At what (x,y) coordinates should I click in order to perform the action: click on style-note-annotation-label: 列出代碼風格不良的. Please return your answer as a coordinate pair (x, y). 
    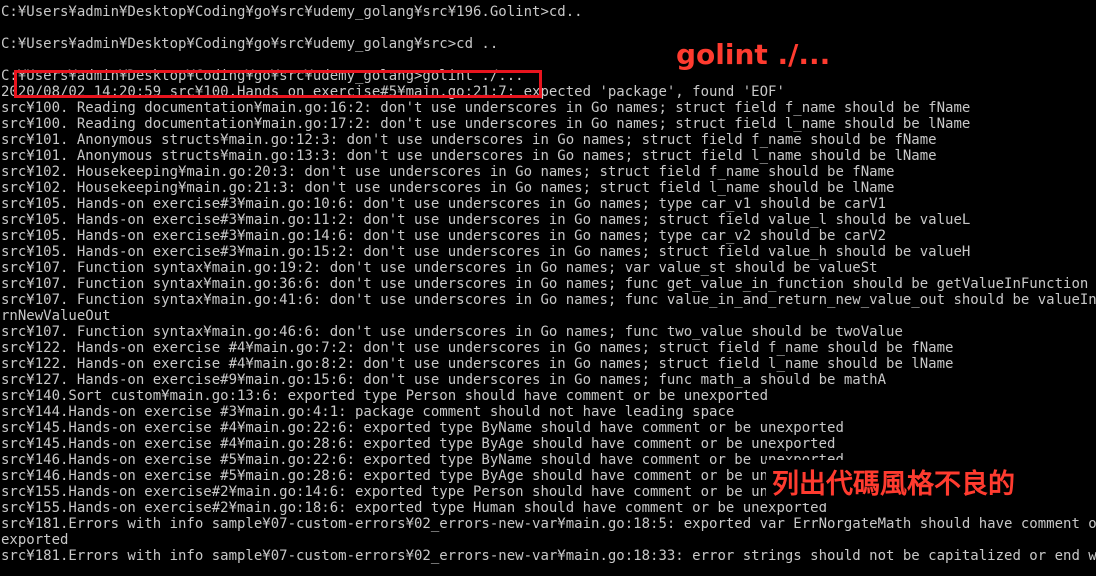
    Looking at the image, I should click on (893, 481).